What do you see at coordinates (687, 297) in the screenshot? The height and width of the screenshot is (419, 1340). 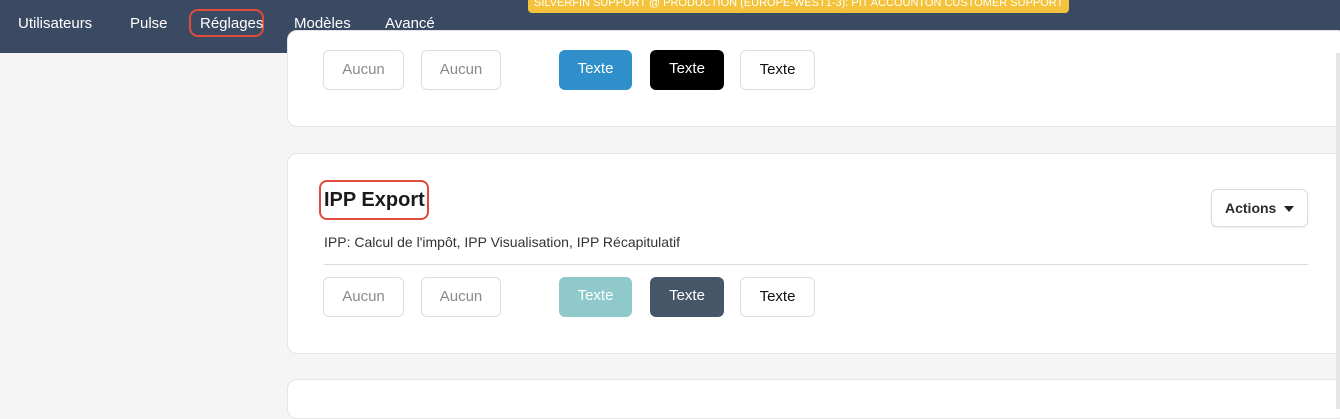 I see `option-texte-slate: Texte` at bounding box center [687, 297].